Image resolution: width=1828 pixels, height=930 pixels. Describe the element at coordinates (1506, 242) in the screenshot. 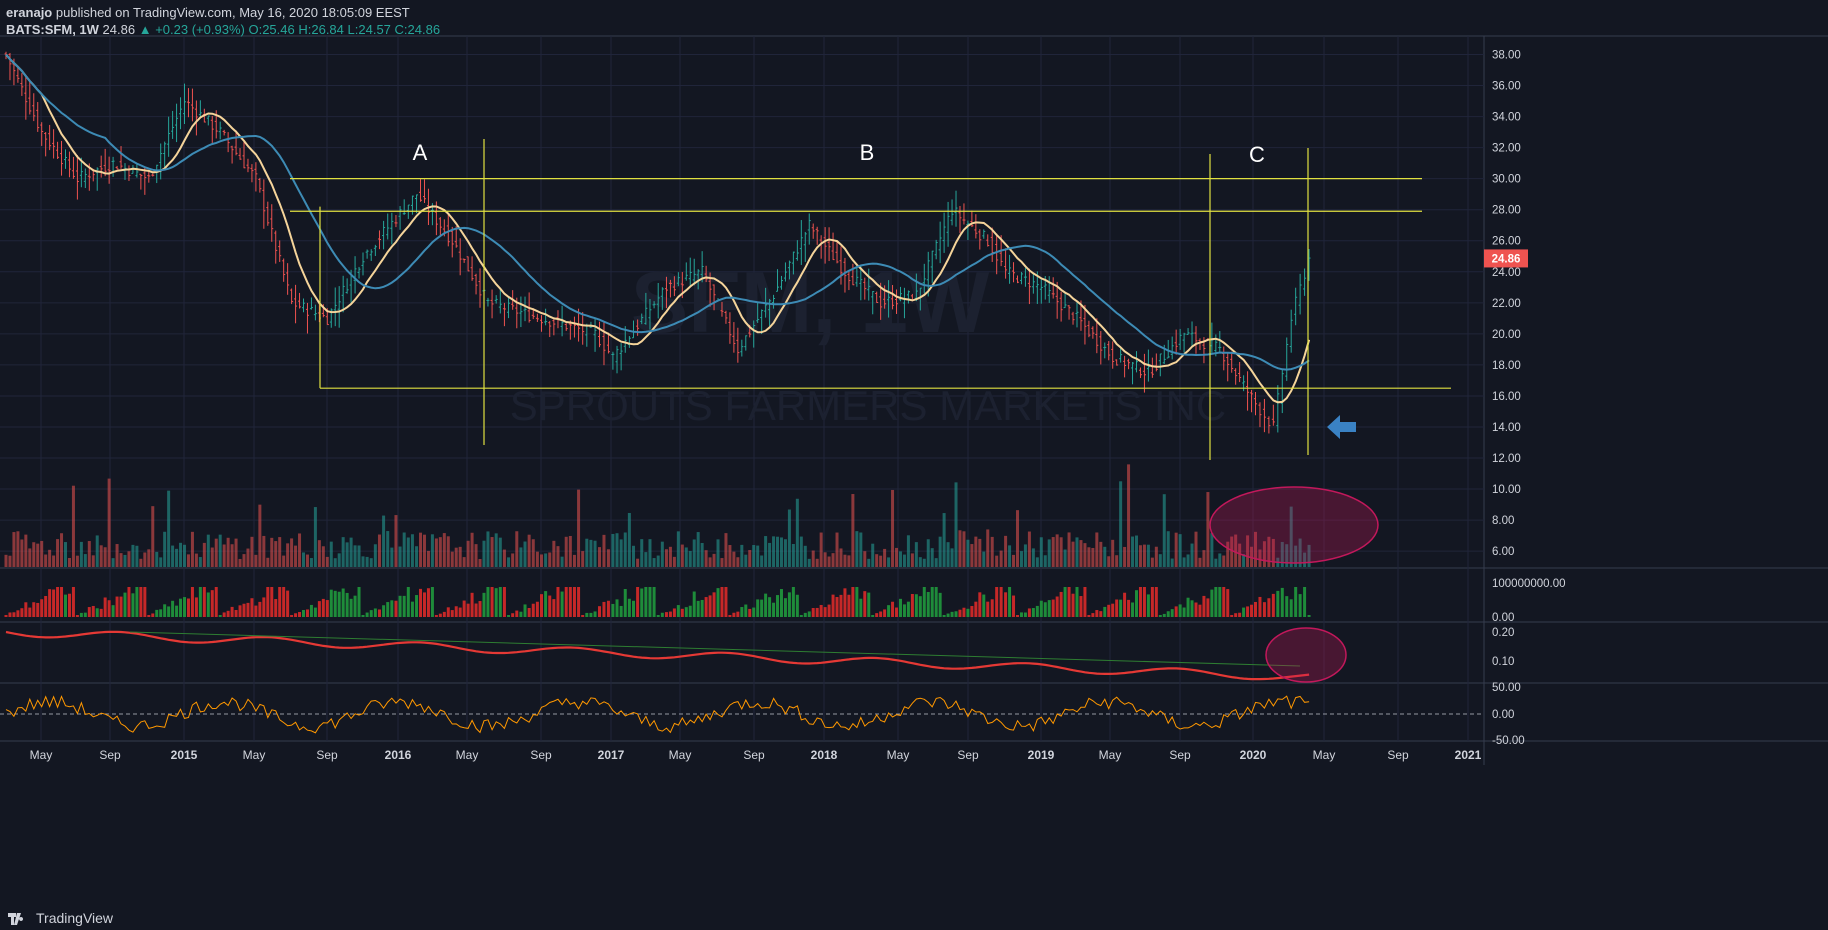

I see `y-tick-label: 26.00` at that location.